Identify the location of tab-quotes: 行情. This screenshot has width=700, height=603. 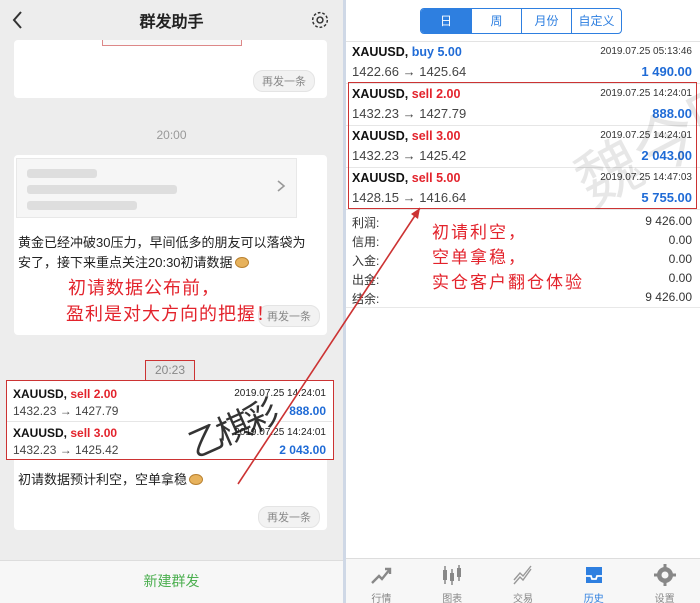
(381, 581).